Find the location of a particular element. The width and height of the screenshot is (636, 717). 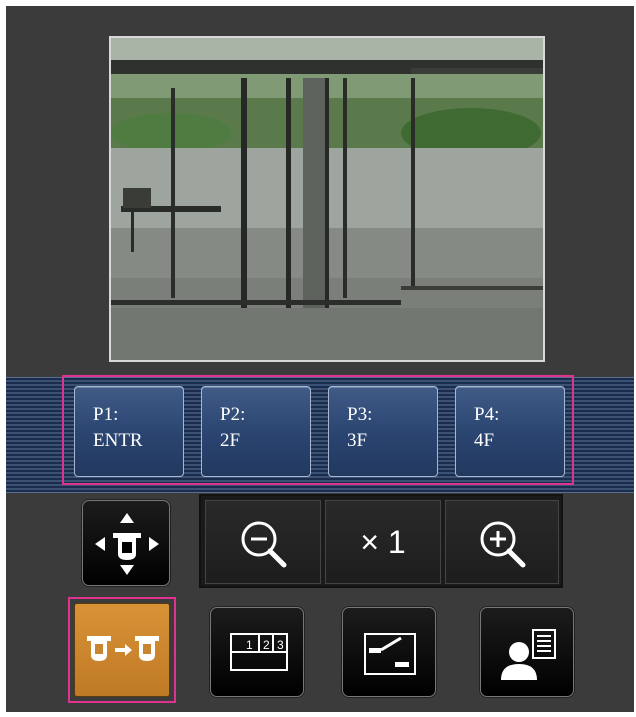

user-list-button is located at coordinates (527, 652).